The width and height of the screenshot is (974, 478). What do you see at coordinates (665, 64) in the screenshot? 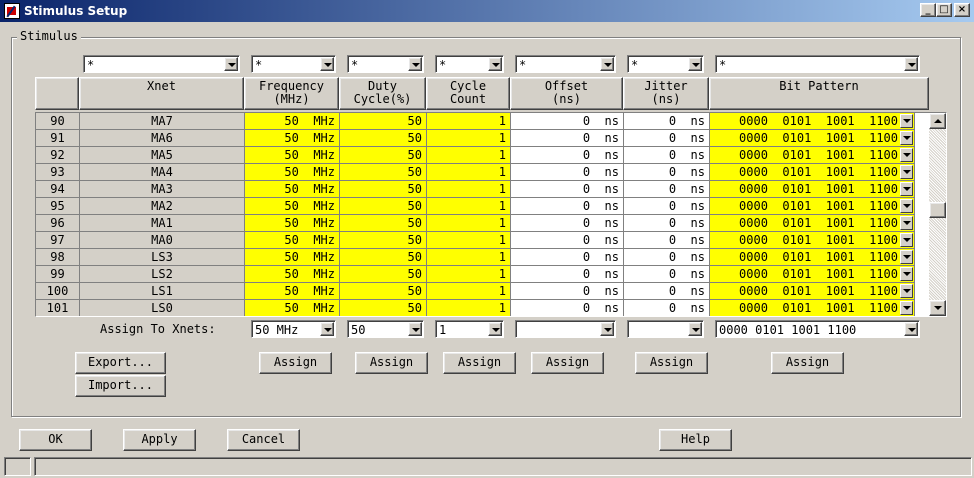
I see `jitter-filter-combo: *` at bounding box center [665, 64].